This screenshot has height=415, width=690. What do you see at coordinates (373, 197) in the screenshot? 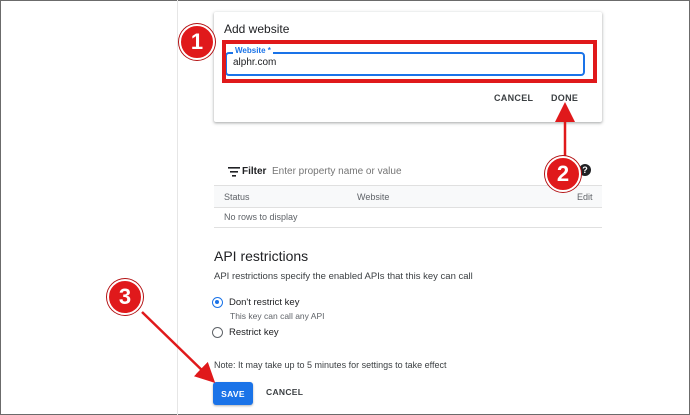
I see `column-website: Website` at bounding box center [373, 197].